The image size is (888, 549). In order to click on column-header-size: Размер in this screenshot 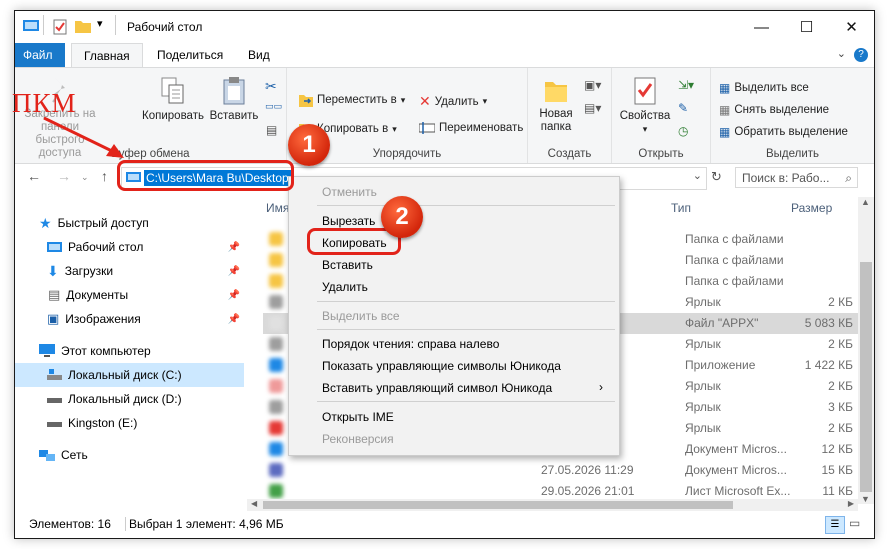, I will do `click(811, 208)`.